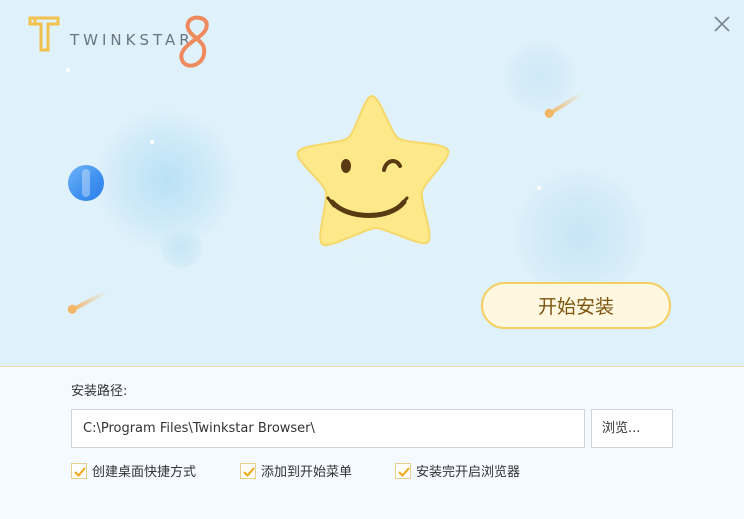  I want to click on option-desktop-shortcut: 创建桌面快捷方式, so click(133, 470).